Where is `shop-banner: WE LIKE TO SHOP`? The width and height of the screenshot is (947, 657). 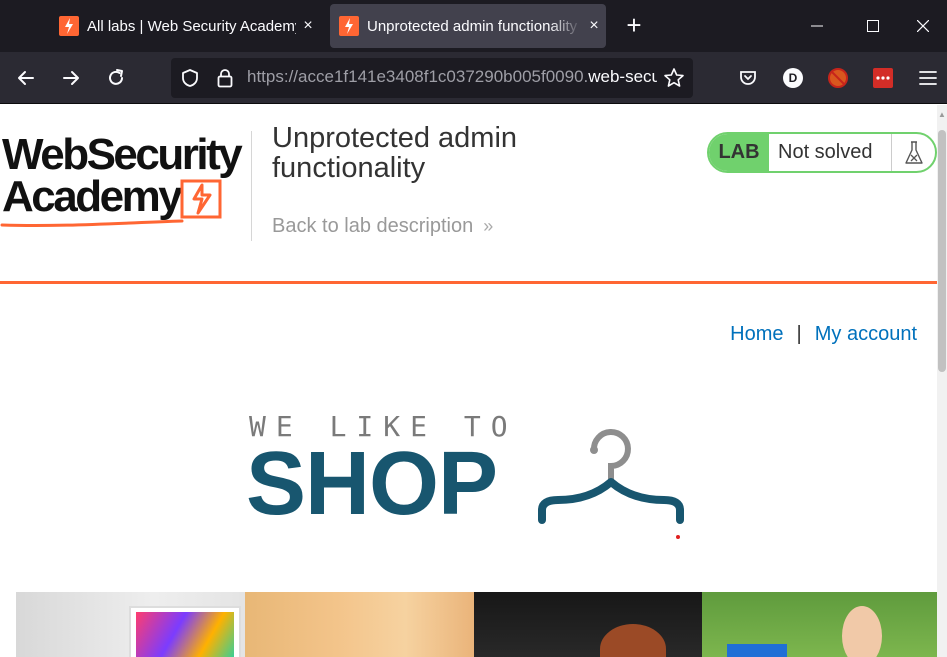
shop-banner: WE LIKE TO SHOP is located at coordinates (471, 475).